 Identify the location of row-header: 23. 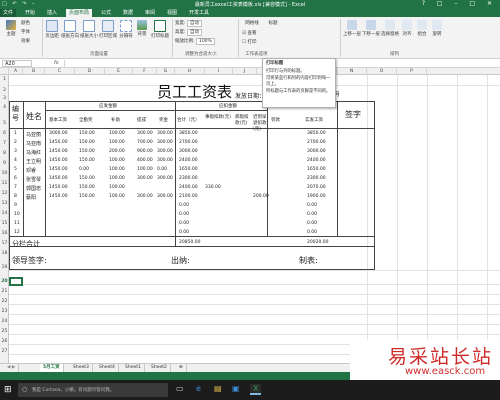
(4, 311).